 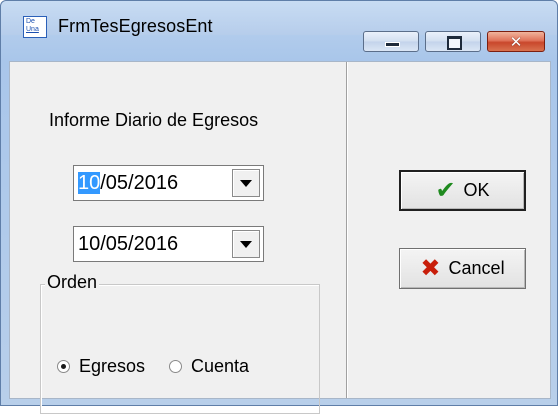 I want to click on close-icon: ✕, so click(x=516, y=42).